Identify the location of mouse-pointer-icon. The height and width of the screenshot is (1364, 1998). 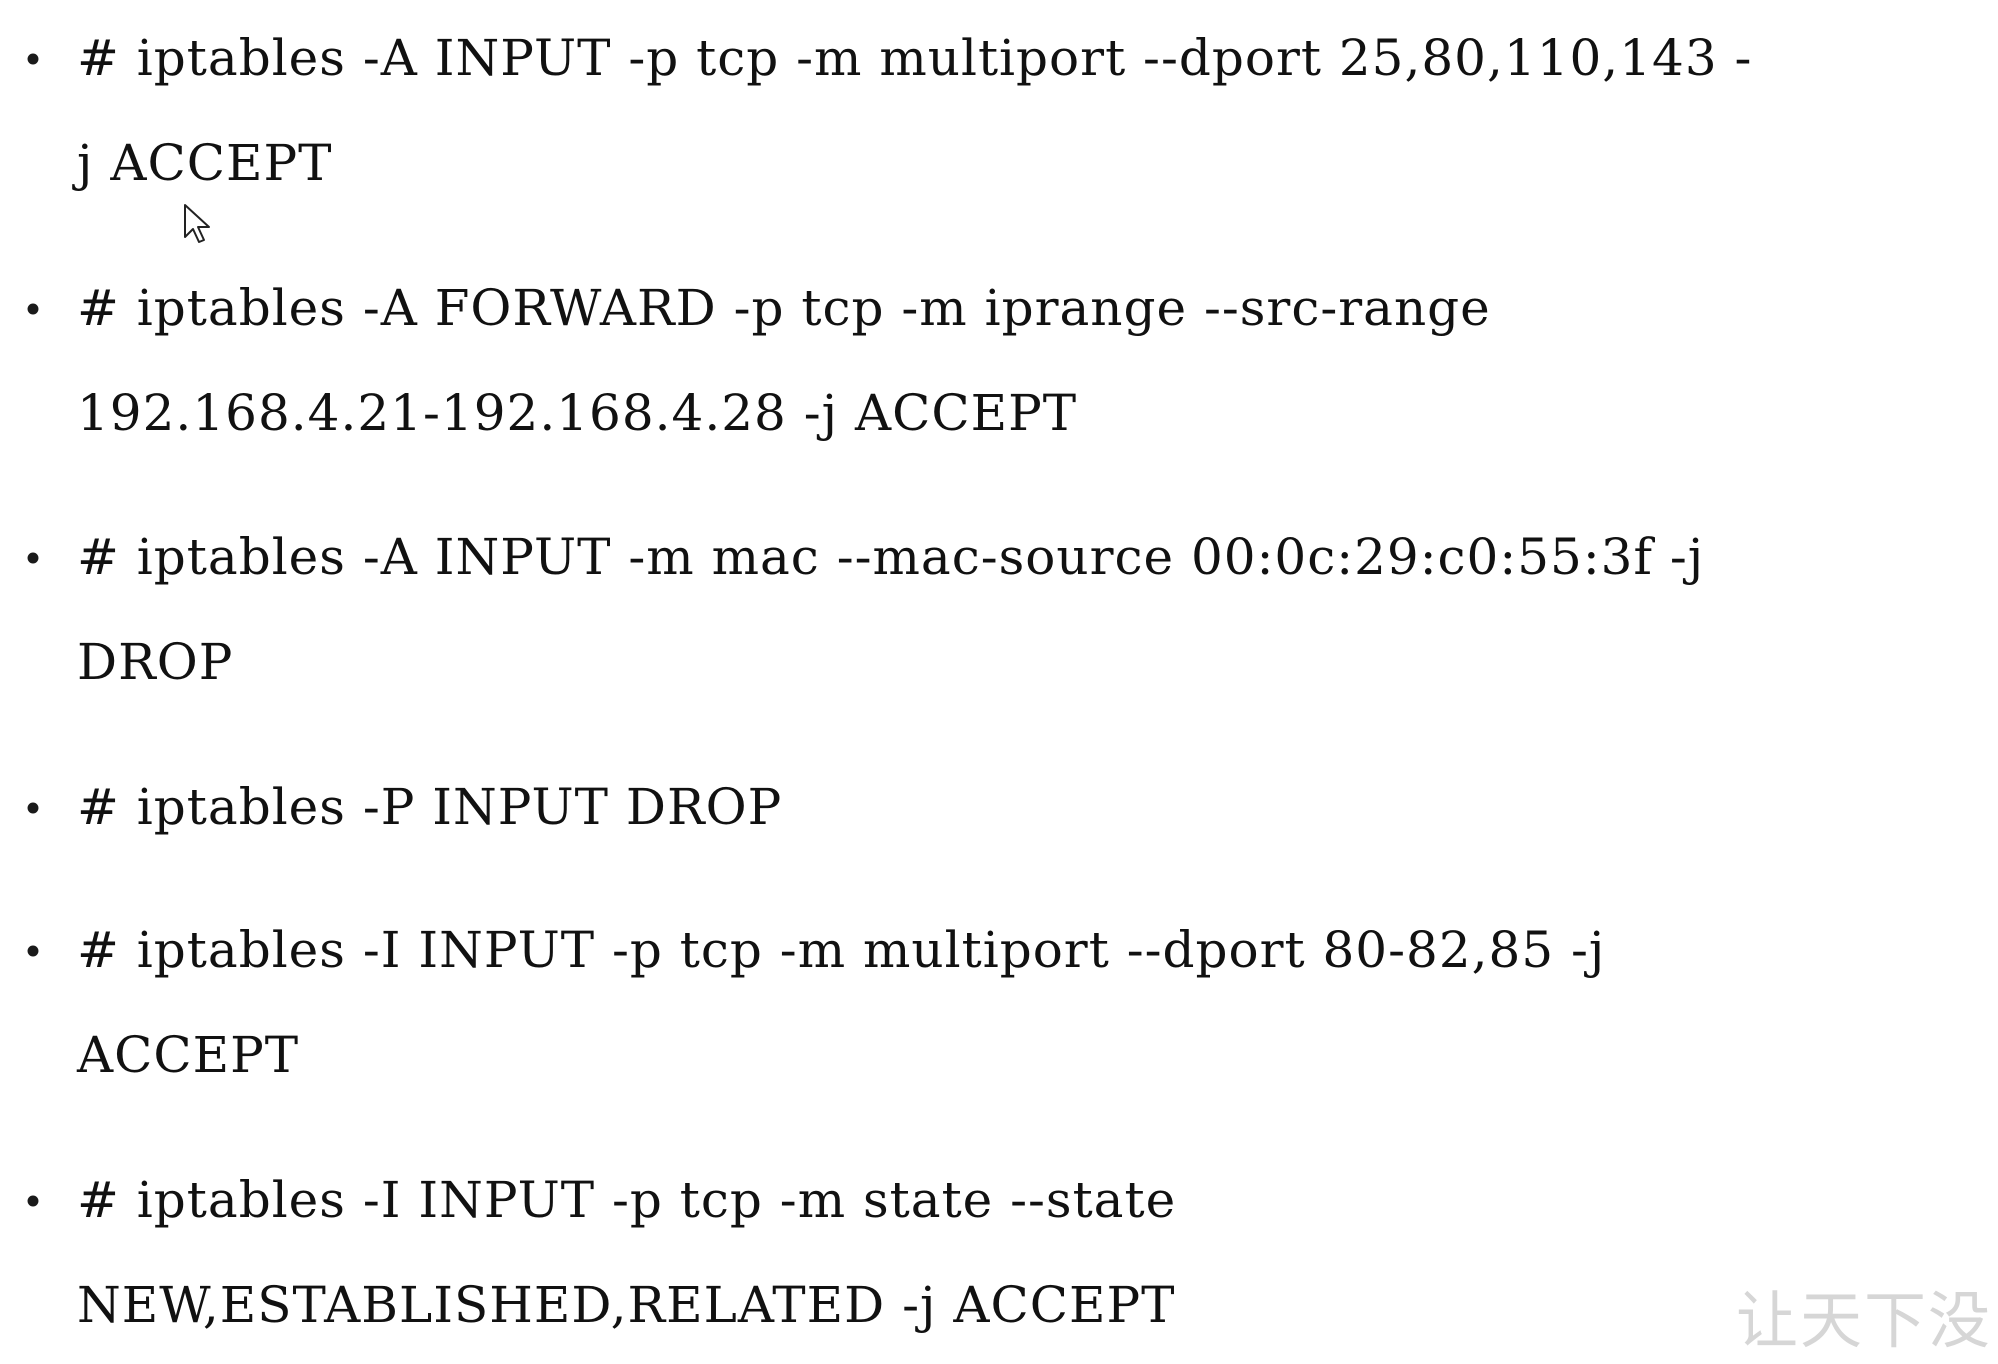
(197, 223).